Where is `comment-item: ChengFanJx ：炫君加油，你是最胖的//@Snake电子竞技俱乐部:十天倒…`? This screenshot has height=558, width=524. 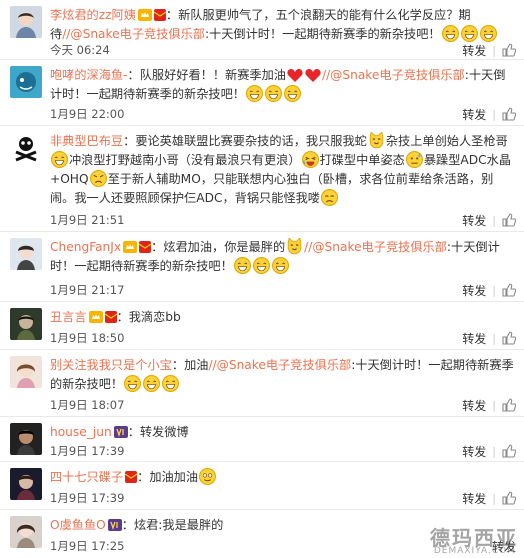 comment-item: ChengFanJx ：炫君加油，你是最胖的//@Snake电子竞技俱乐部:十天倒… is located at coordinates (262, 267).